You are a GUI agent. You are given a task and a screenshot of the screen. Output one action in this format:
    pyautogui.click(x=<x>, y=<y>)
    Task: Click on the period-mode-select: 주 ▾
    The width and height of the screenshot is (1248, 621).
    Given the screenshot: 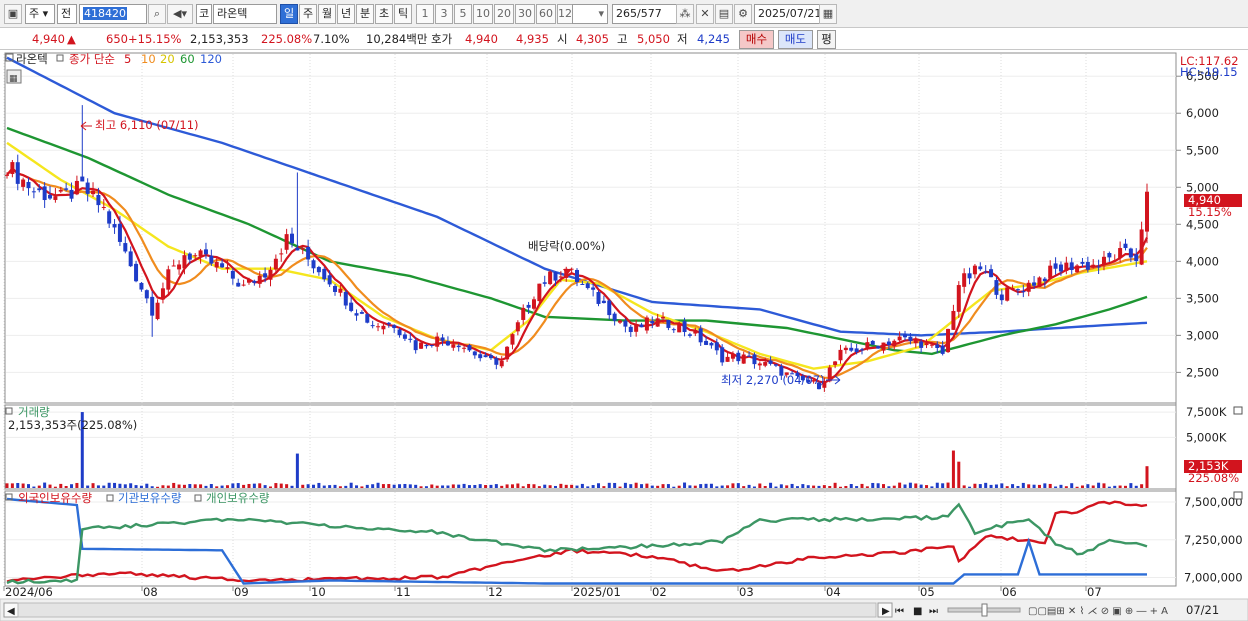 What is the action you would take?
    pyautogui.click(x=40, y=14)
    